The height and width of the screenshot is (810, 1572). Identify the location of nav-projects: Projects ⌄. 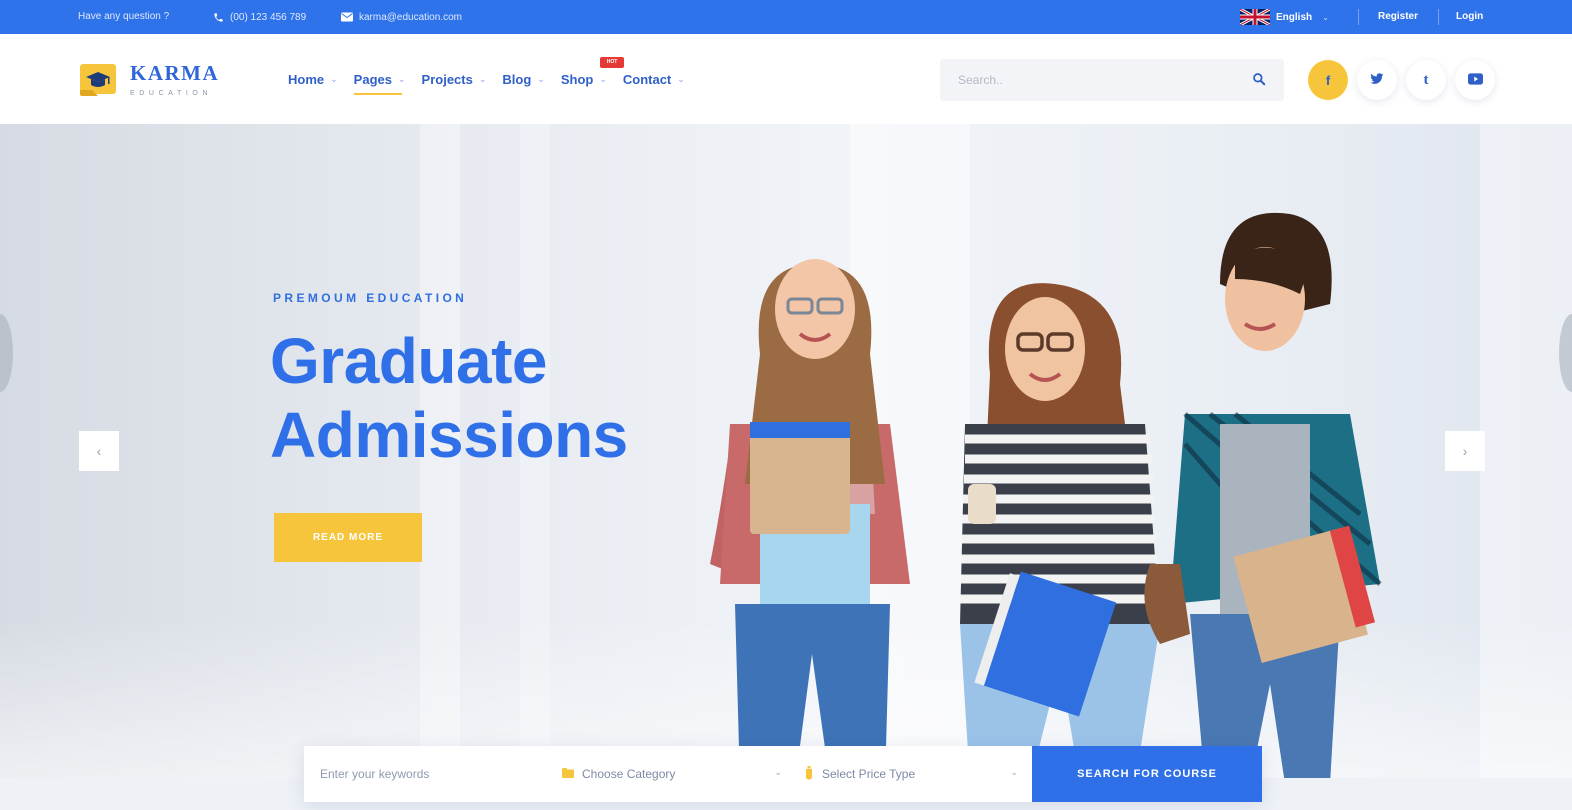
(454, 79).